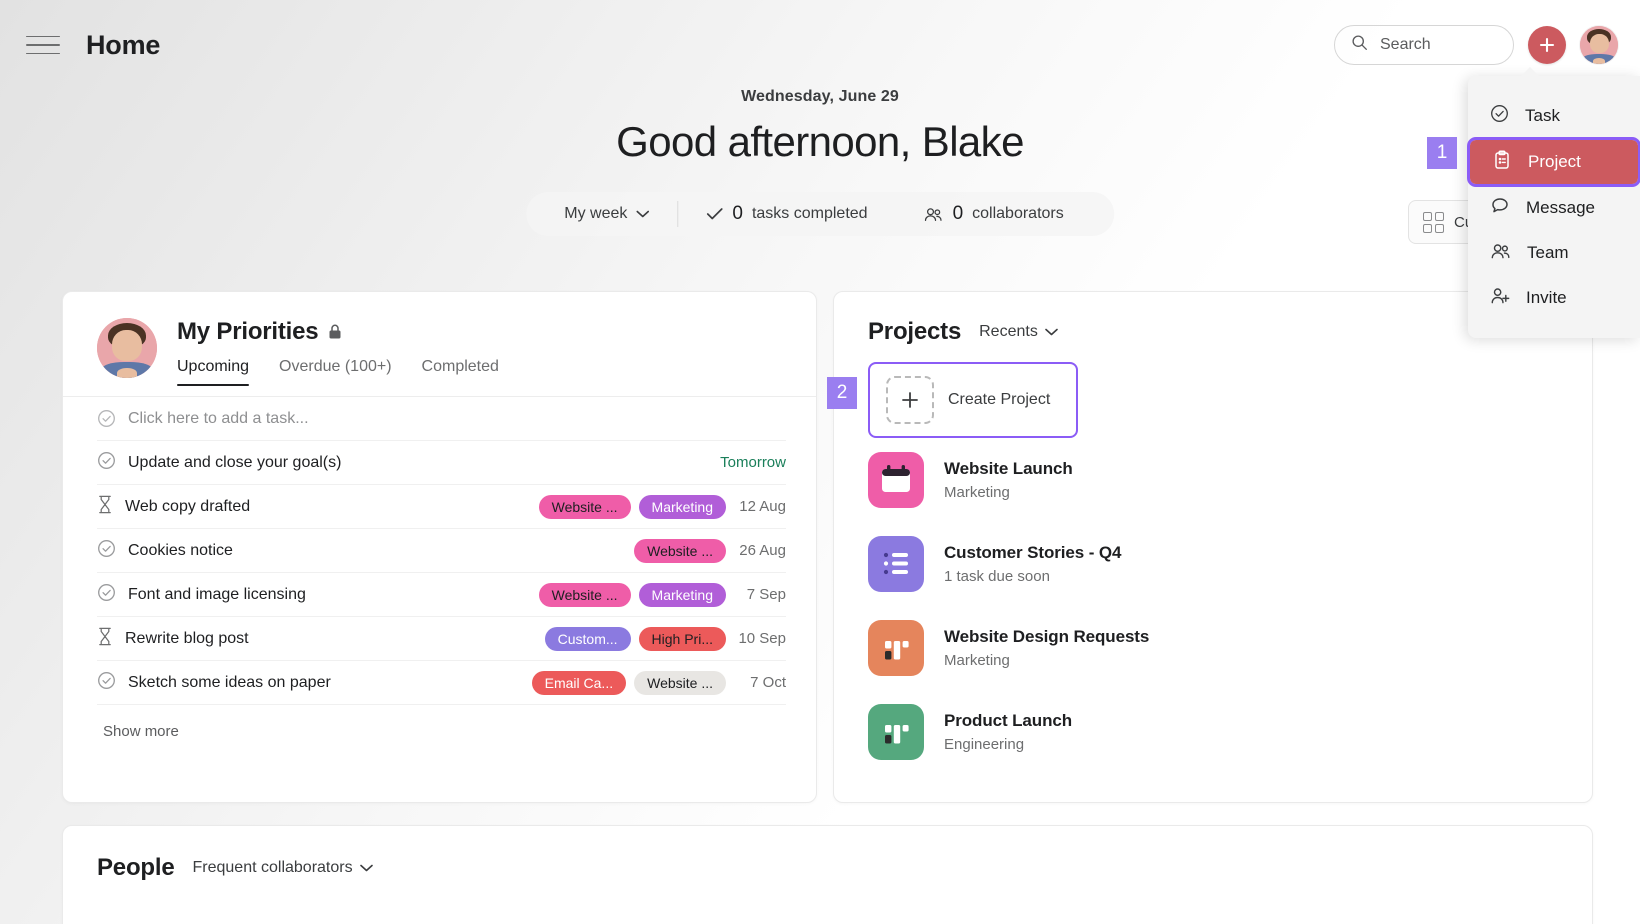  Describe the element at coordinates (997, 576) in the screenshot. I see `project-subtitle: 1 task due soon` at that location.